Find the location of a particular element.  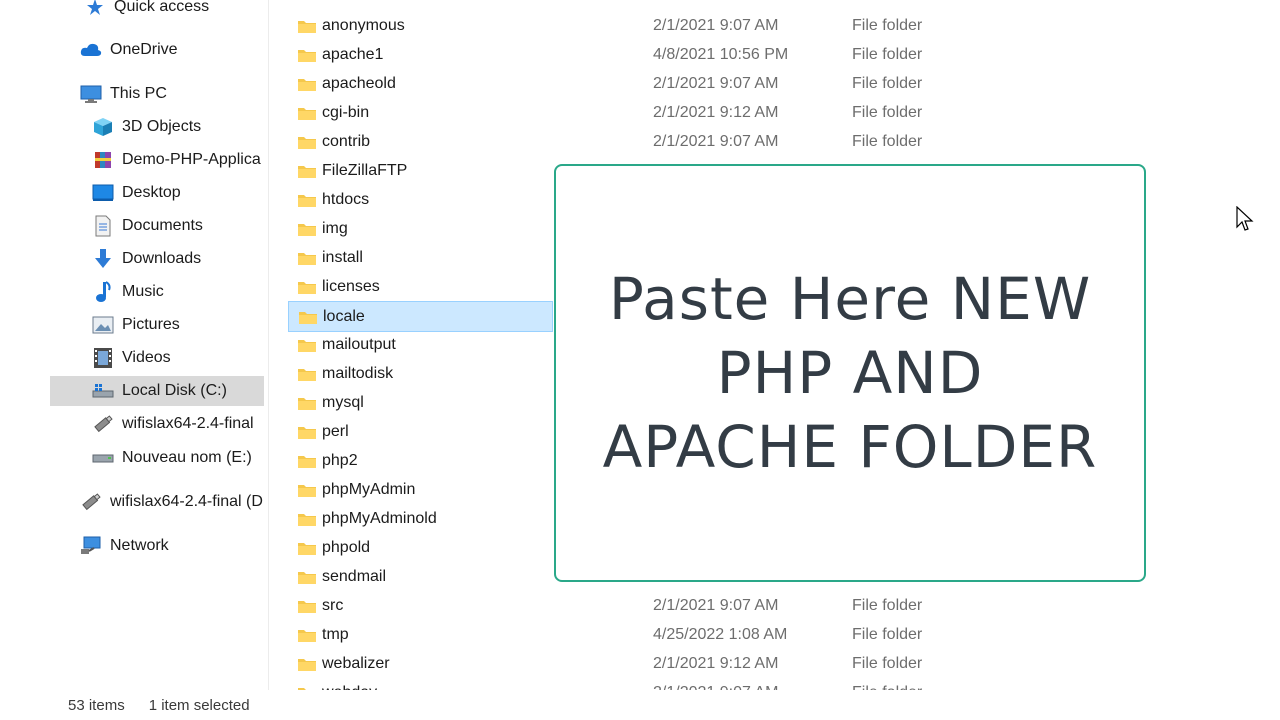

file-date: 4/8/2021 10:56 PM is located at coordinates (721, 54).